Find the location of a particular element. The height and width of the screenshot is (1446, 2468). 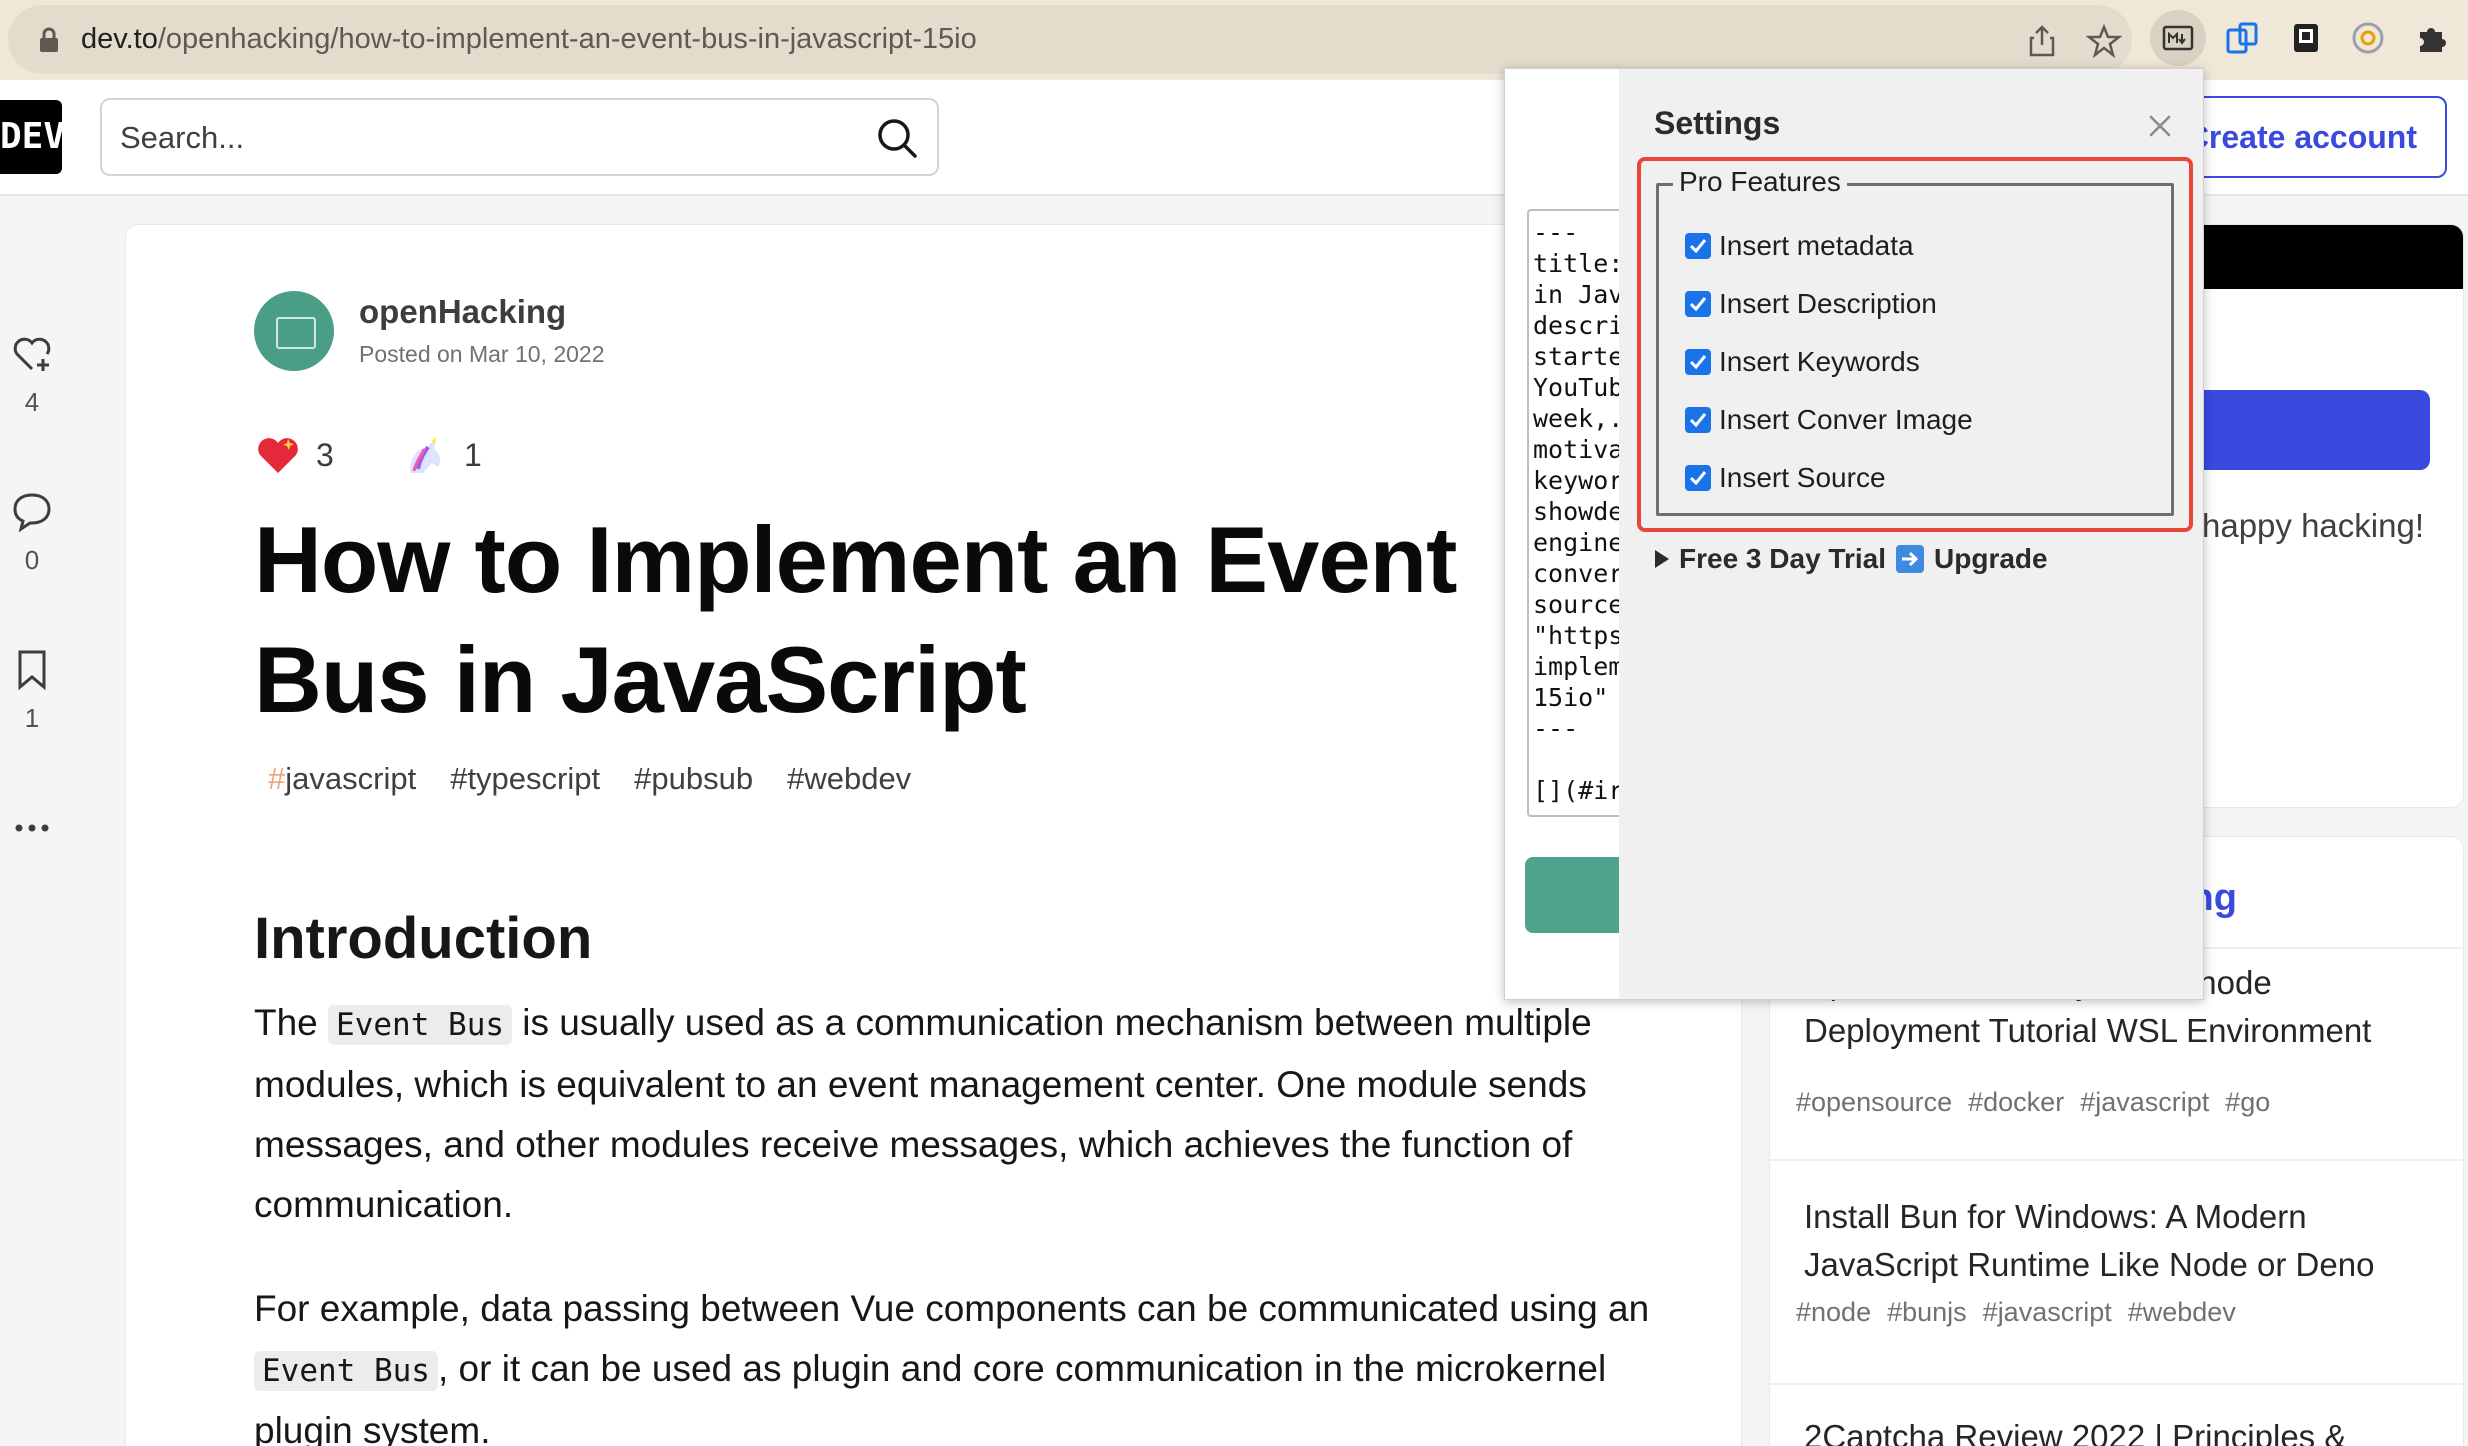

heart-plus-icon is located at coordinates (32, 354).